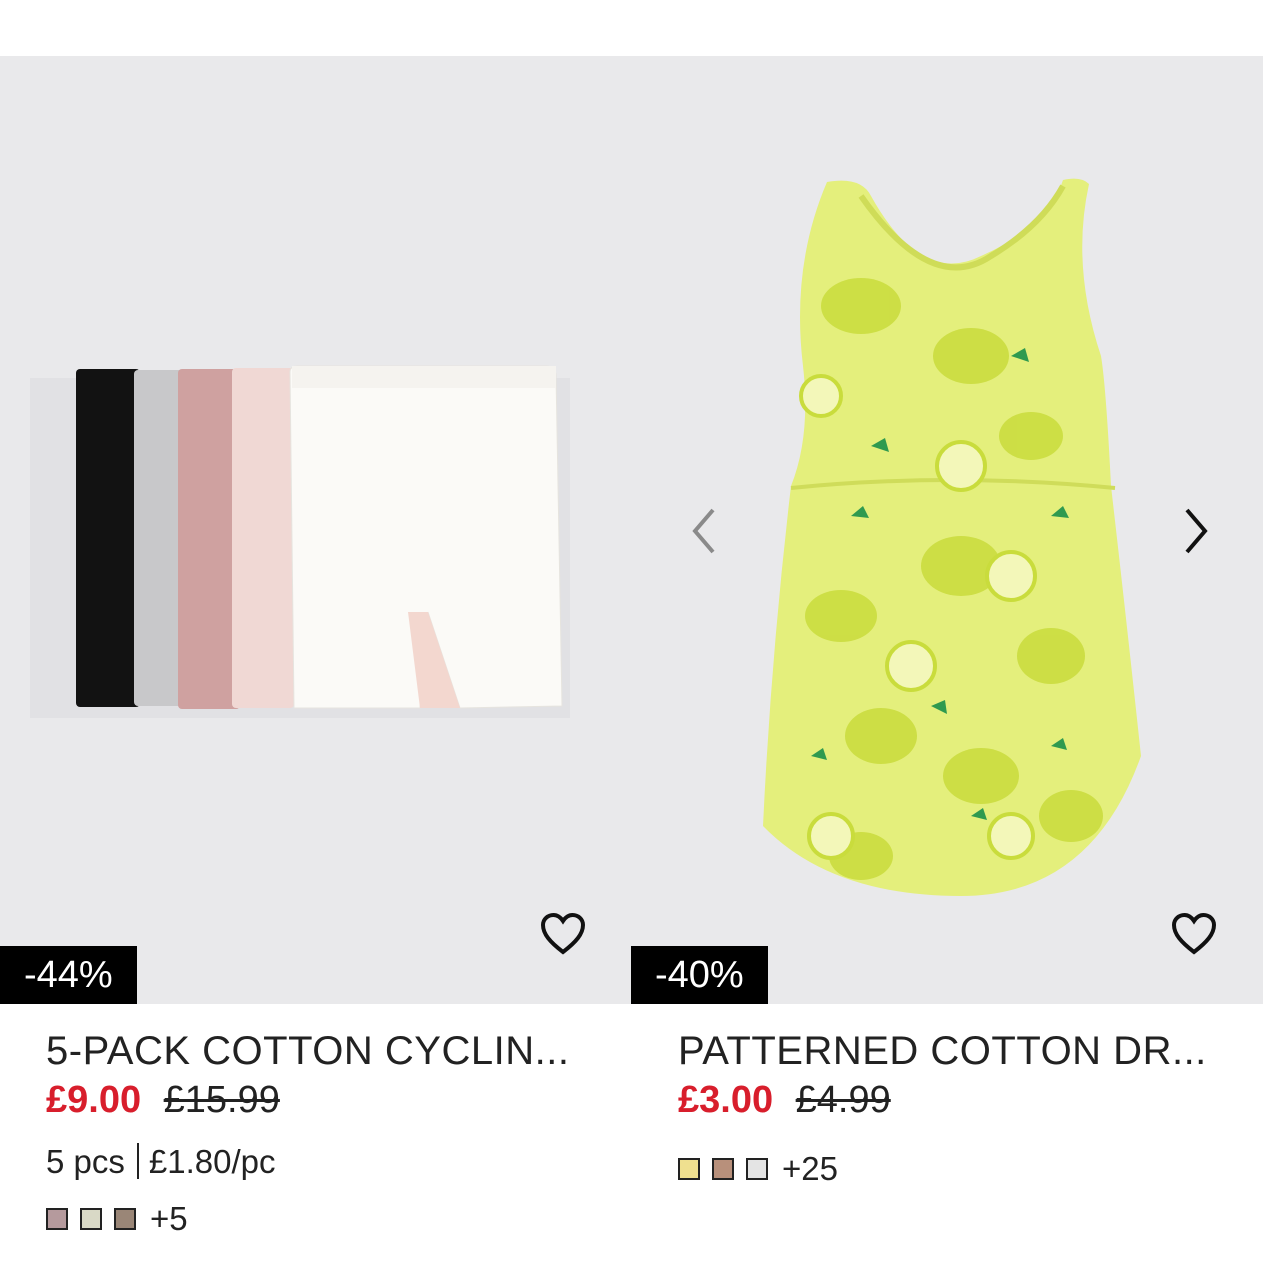 The height and width of the screenshot is (1280, 1263). What do you see at coordinates (221, 1100) in the screenshot?
I see `original-price: £15.99` at bounding box center [221, 1100].